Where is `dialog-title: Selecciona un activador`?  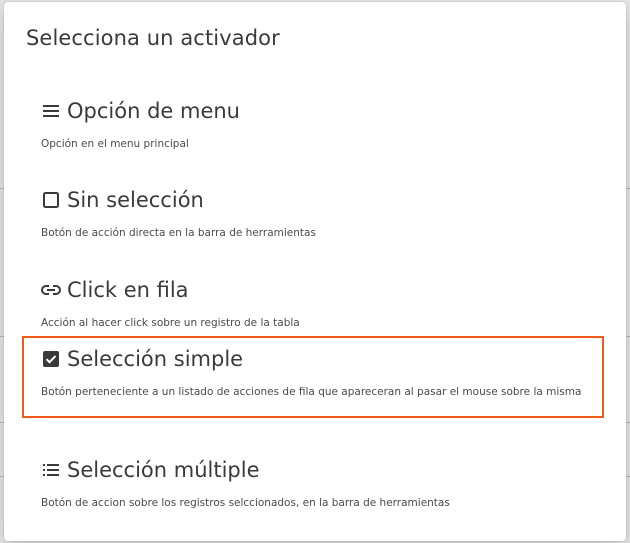 dialog-title: Selecciona un activador is located at coordinates (153, 38).